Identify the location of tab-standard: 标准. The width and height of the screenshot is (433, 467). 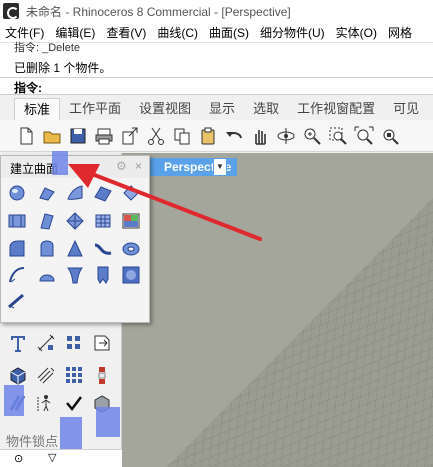
(37, 109).